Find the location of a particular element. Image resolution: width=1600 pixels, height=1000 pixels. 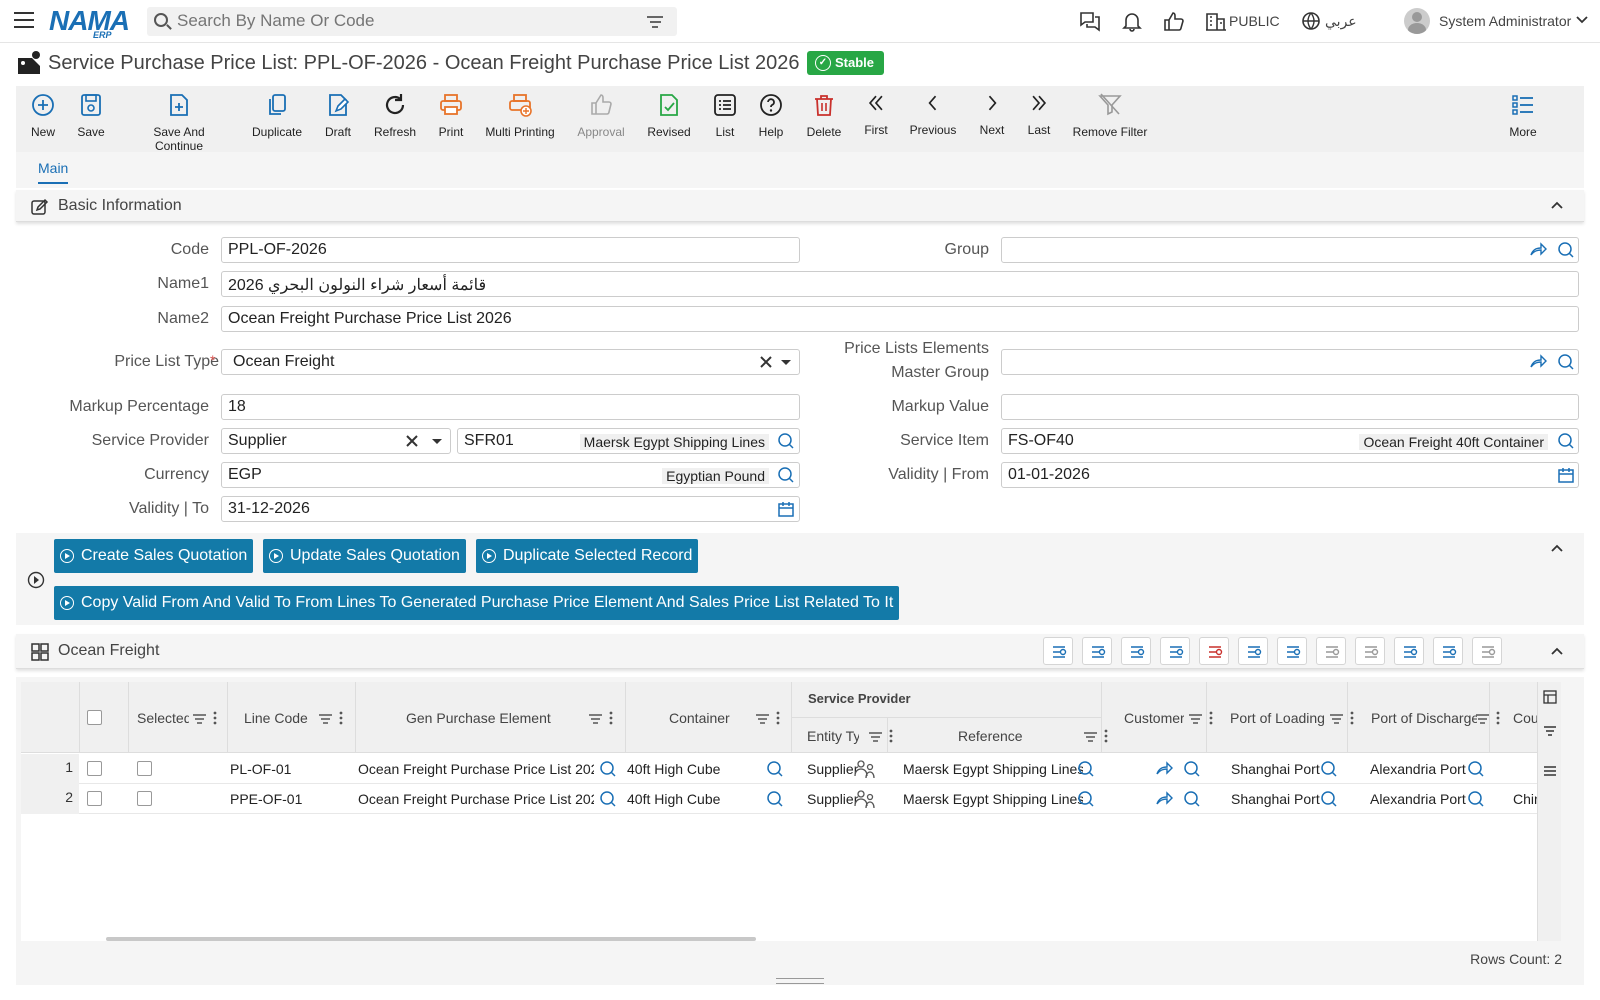

building-icon is located at coordinates (1216, 21).